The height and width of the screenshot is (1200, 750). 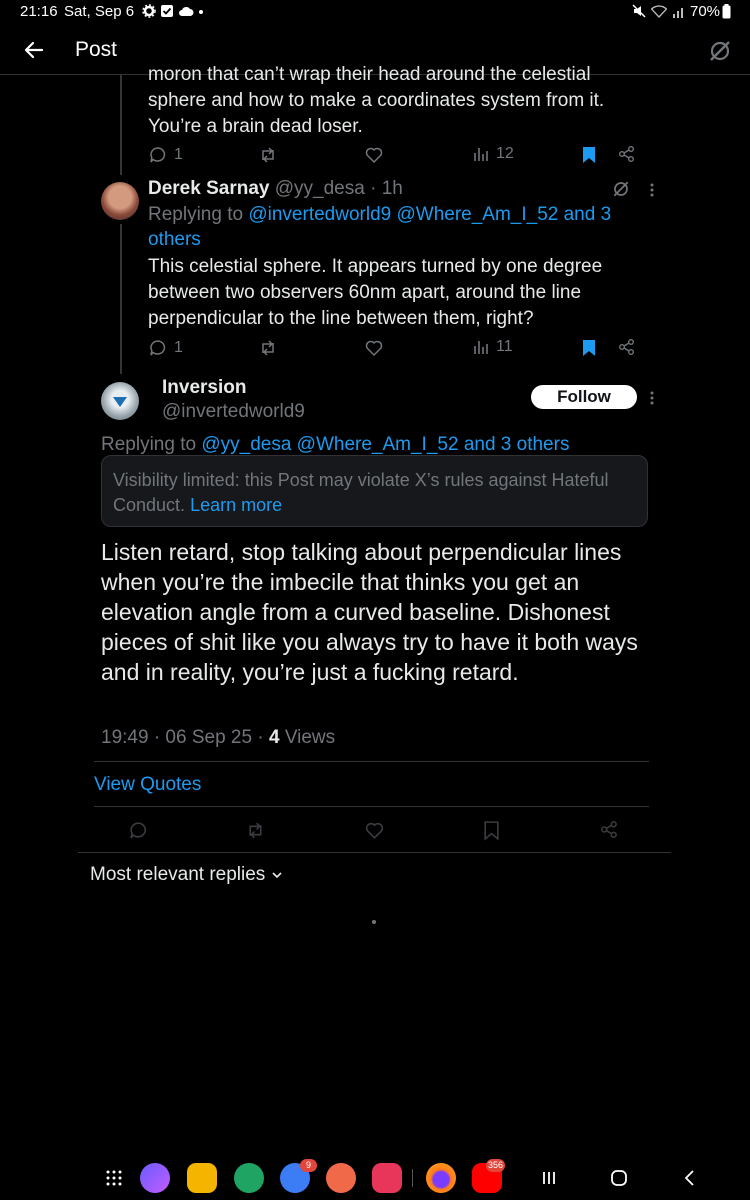 What do you see at coordinates (429, 214) in the screenshot?
I see `replying-mentions: @invertedworld9 @Where_Am_I_52 and 3` at bounding box center [429, 214].